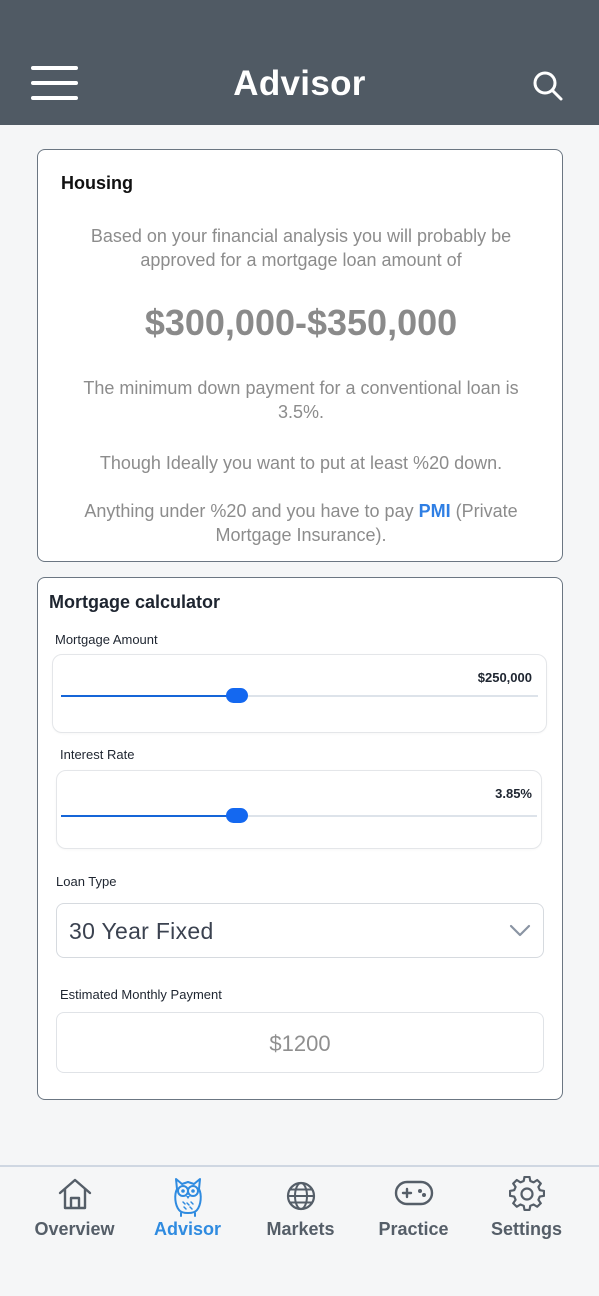 Image resolution: width=599 pixels, height=1296 pixels. What do you see at coordinates (149, 816) in the screenshot?
I see `interest-rate-fill` at bounding box center [149, 816].